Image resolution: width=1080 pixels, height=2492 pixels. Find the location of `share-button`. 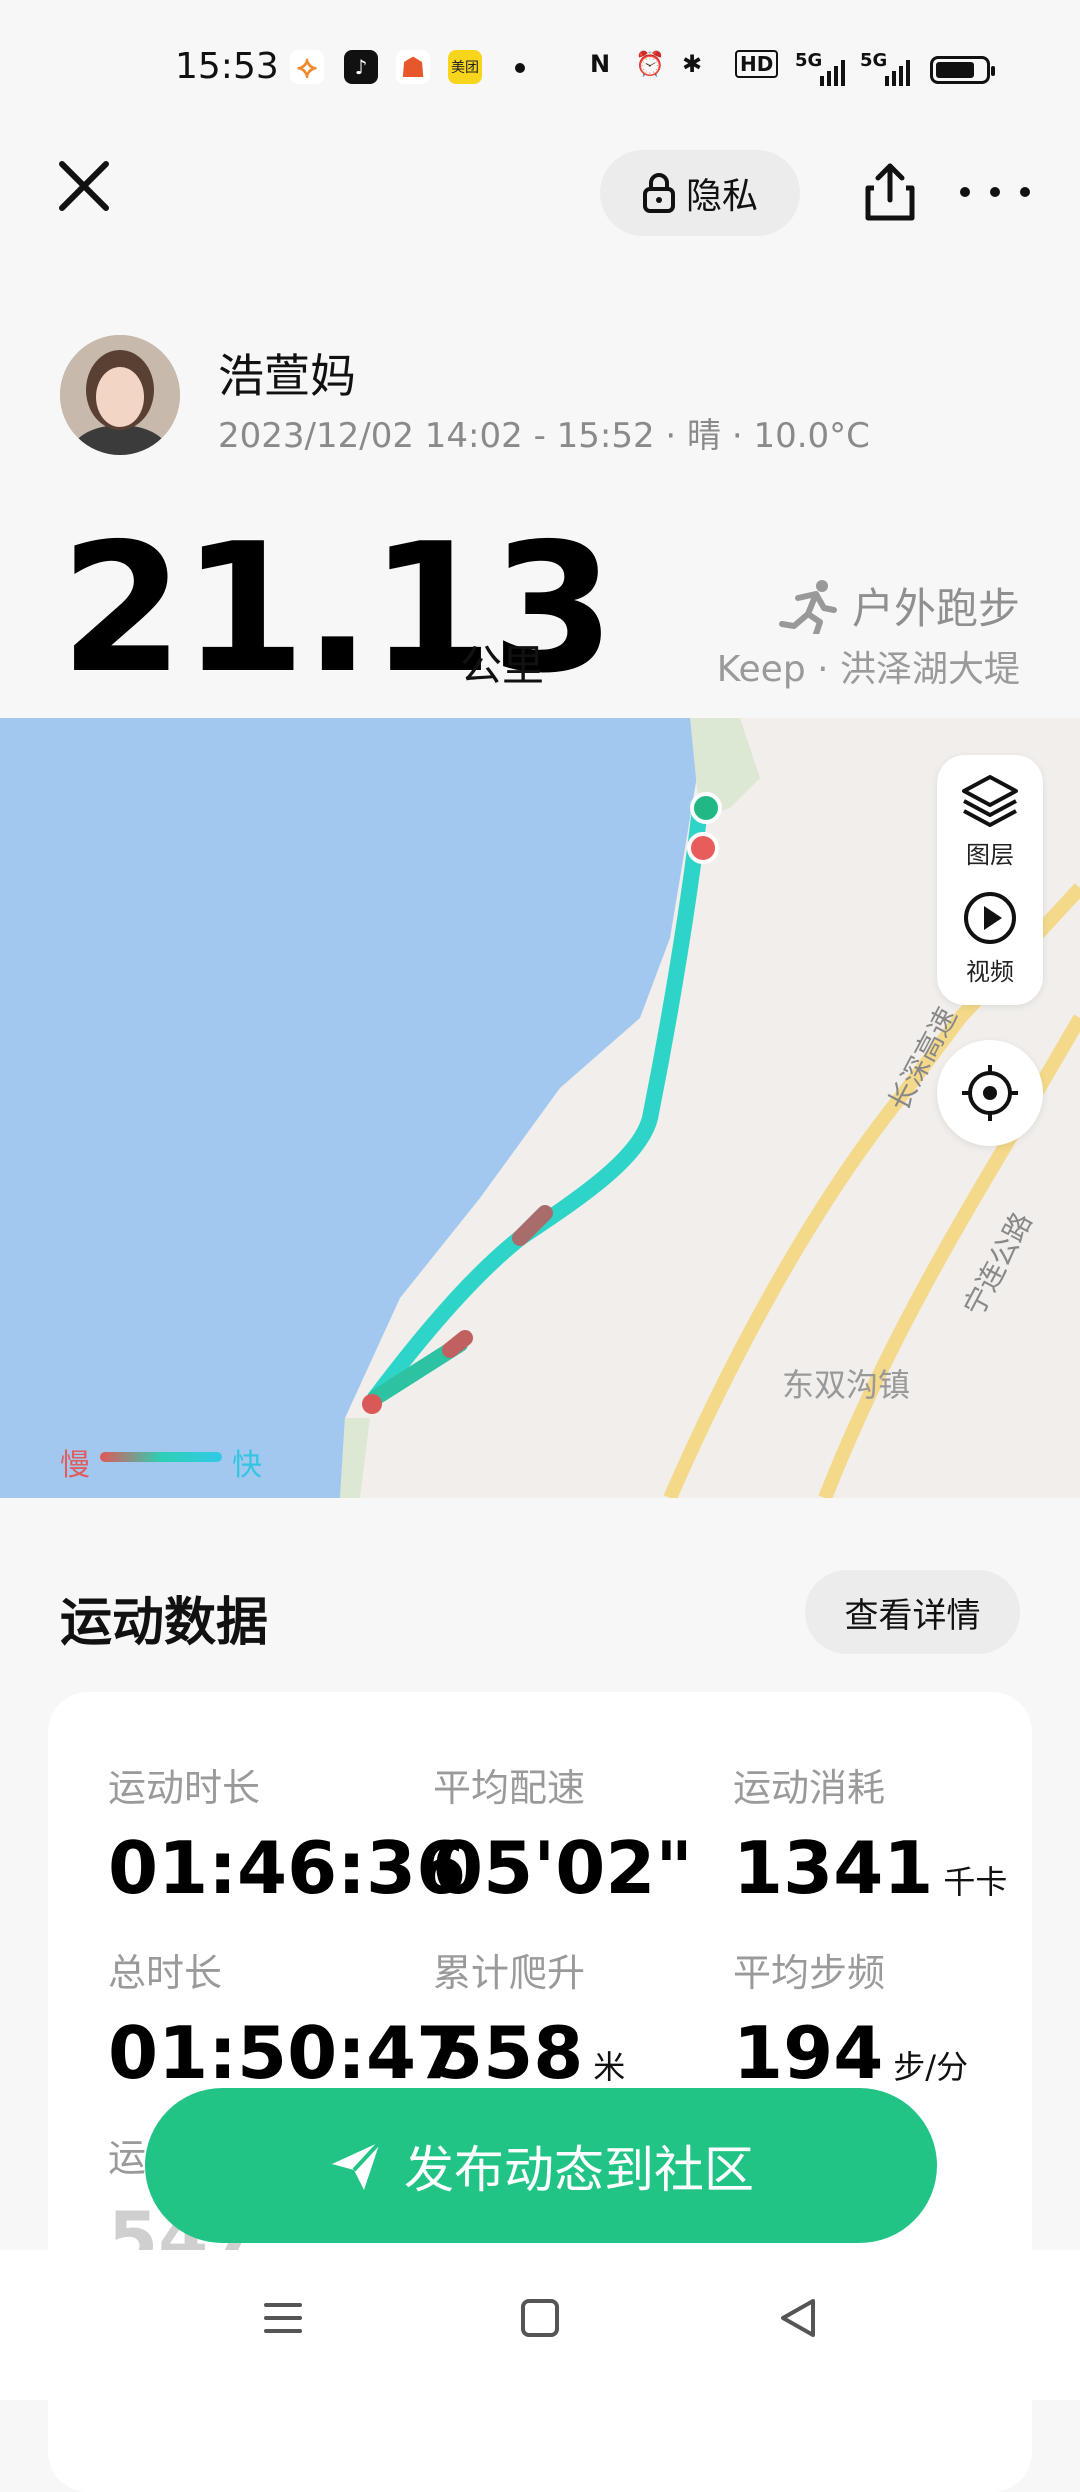

share-button is located at coordinates (890, 192).